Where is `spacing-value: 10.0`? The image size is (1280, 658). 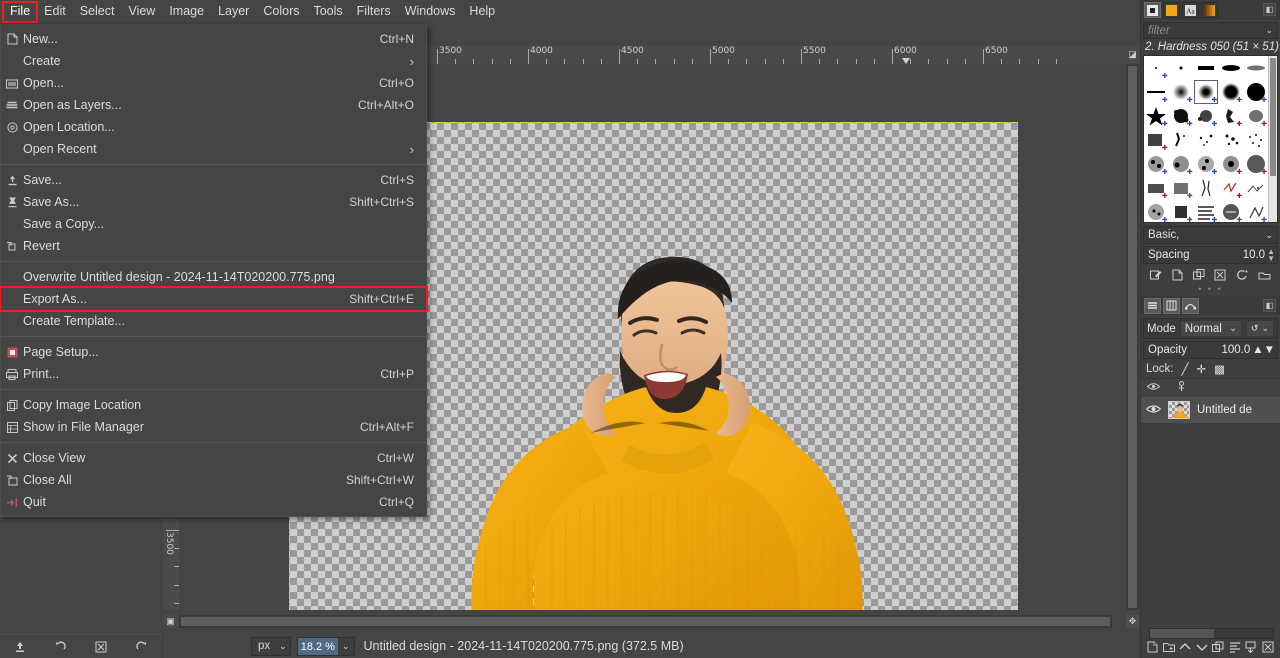 spacing-value: 10.0 is located at coordinates (1254, 255).